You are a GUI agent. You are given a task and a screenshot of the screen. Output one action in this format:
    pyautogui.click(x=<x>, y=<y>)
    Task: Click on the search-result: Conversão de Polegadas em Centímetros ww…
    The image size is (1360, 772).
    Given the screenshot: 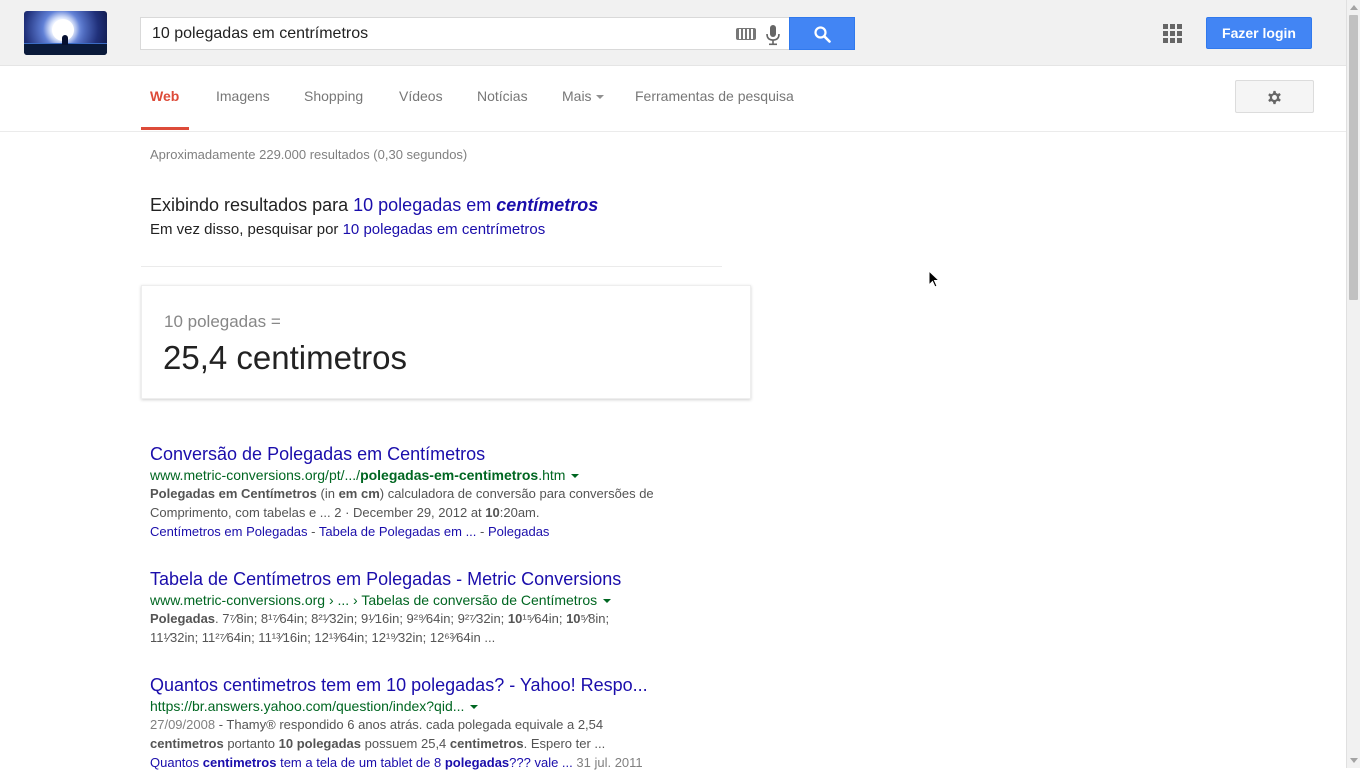 What is the action you would take?
    pyautogui.click(x=440, y=492)
    